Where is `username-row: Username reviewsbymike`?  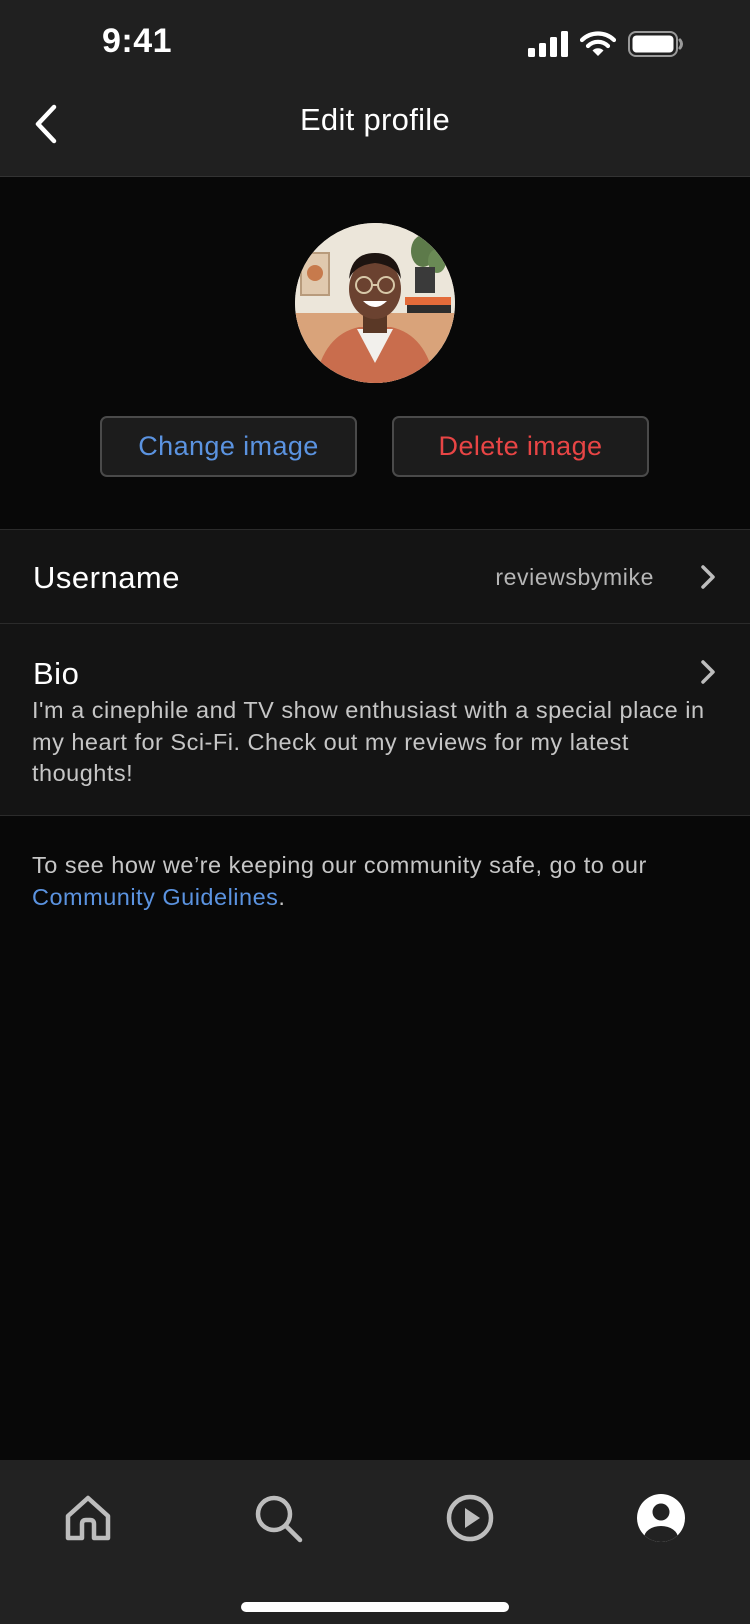
username-row: Username reviewsbymike is located at coordinates (375, 576).